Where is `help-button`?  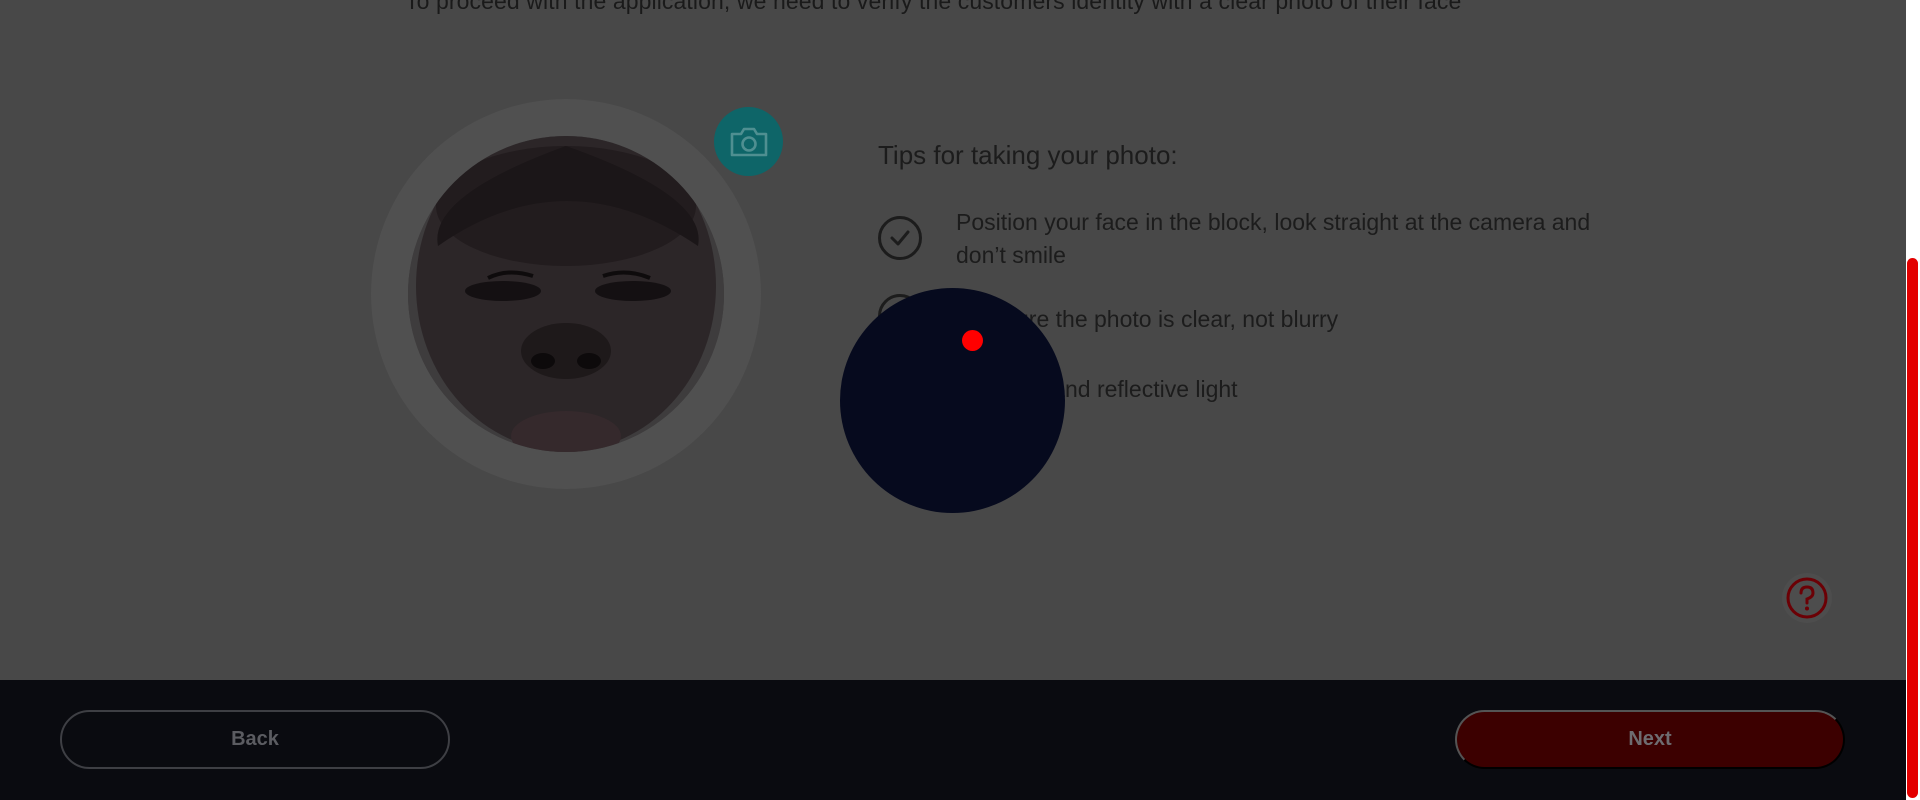
help-button is located at coordinates (1807, 598).